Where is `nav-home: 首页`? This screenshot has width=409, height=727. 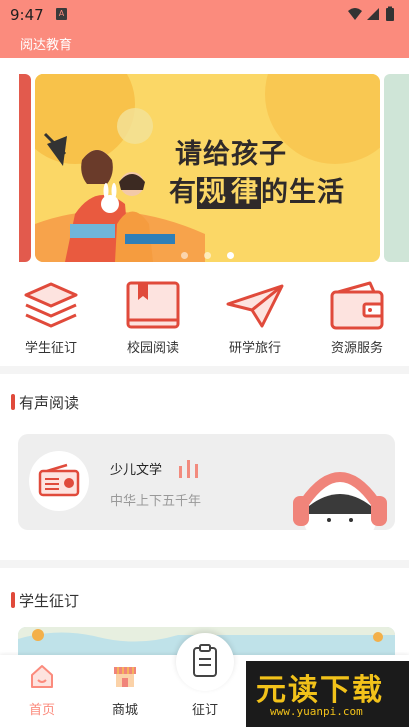
nav-home: 首页 is located at coordinates (42, 691).